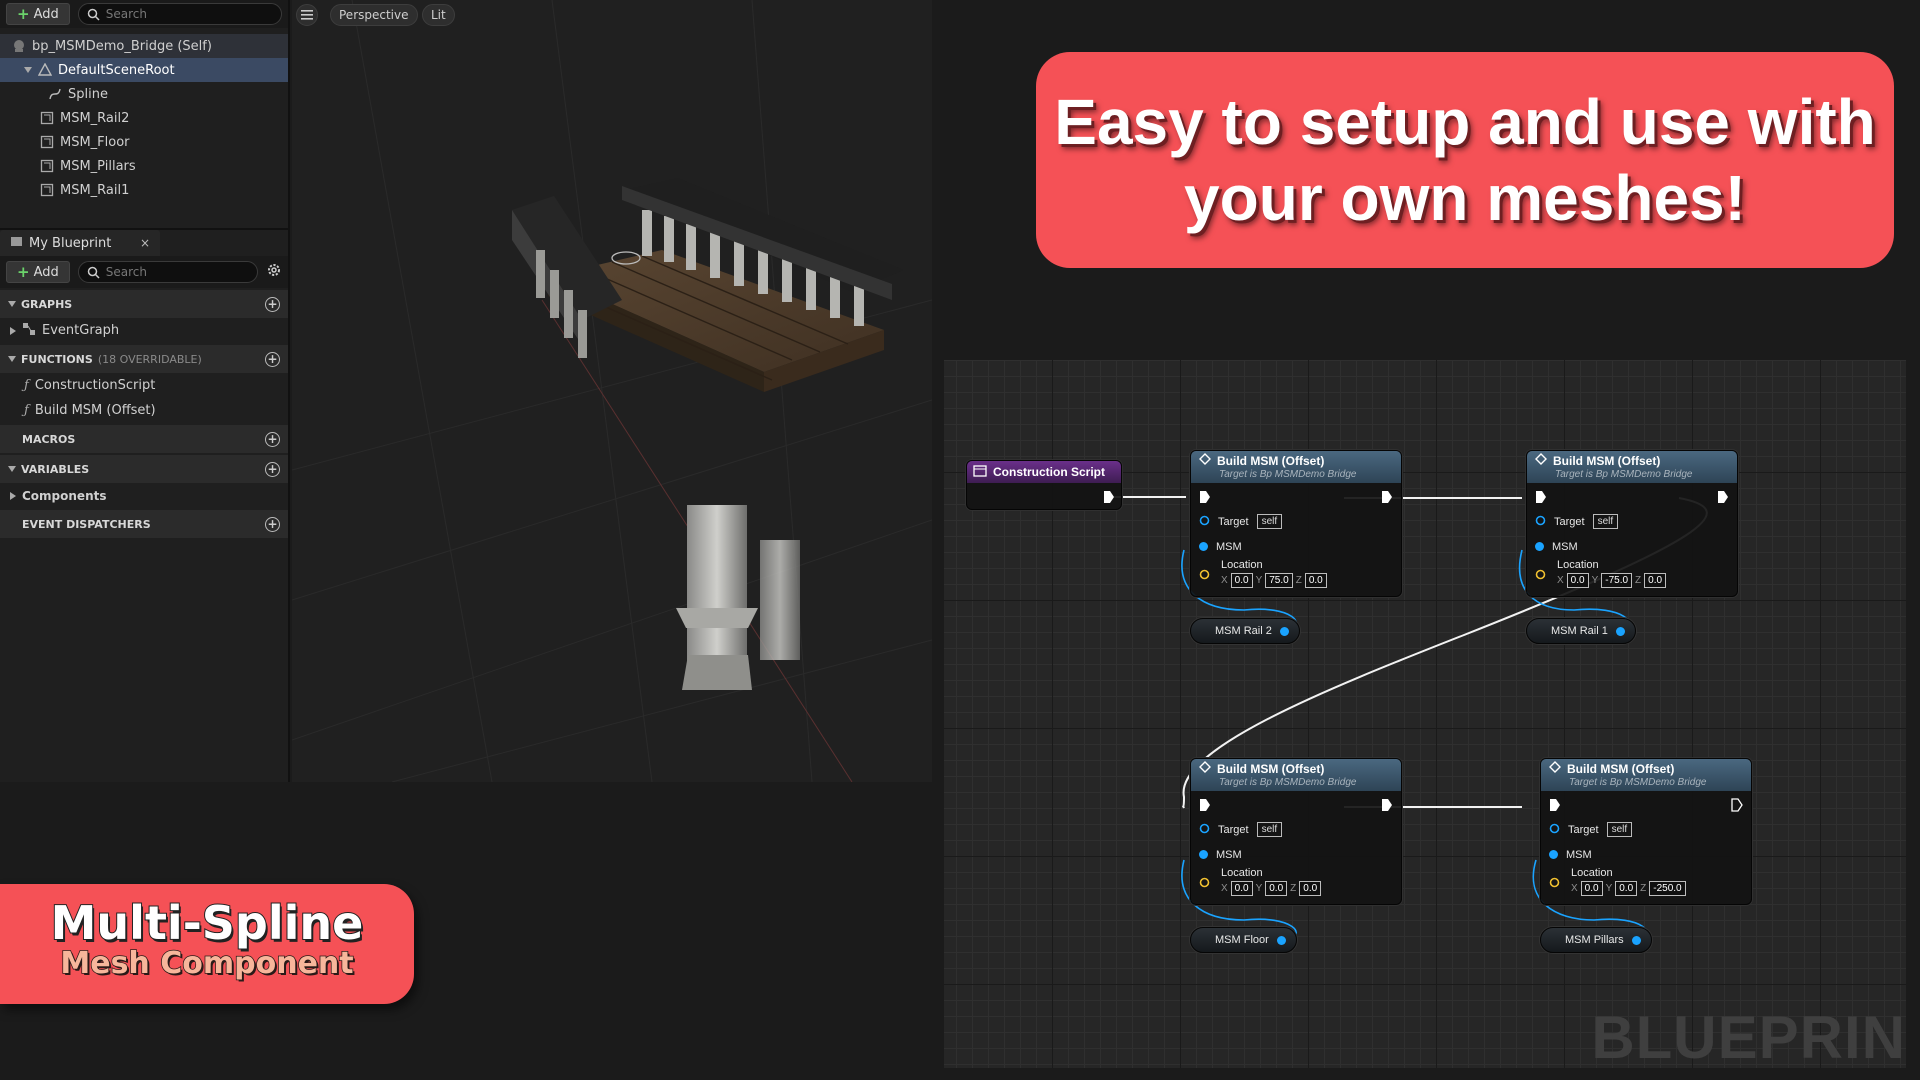 The width and height of the screenshot is (1920, 1080). Describe the element at coordinates (144, 385) in the screenshot. I see `list-item-constructionscript: ƒ ConstructionScript` at that location.